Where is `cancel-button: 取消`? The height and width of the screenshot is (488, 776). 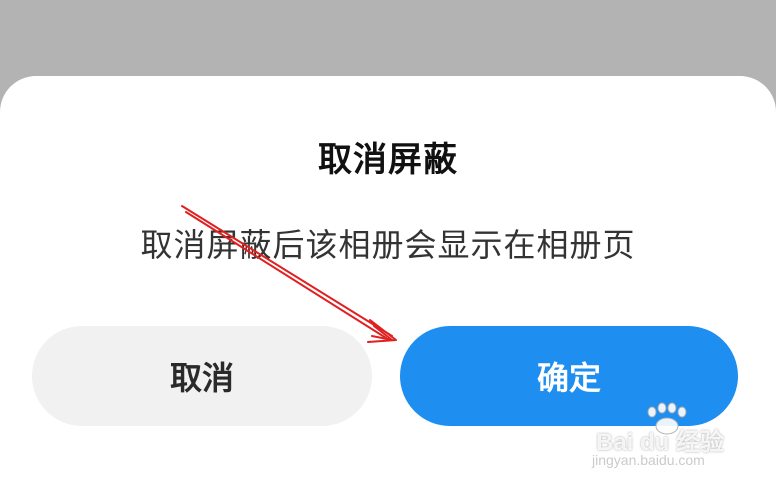
cancel-button: 取消 is located at coordinates (202, 376).